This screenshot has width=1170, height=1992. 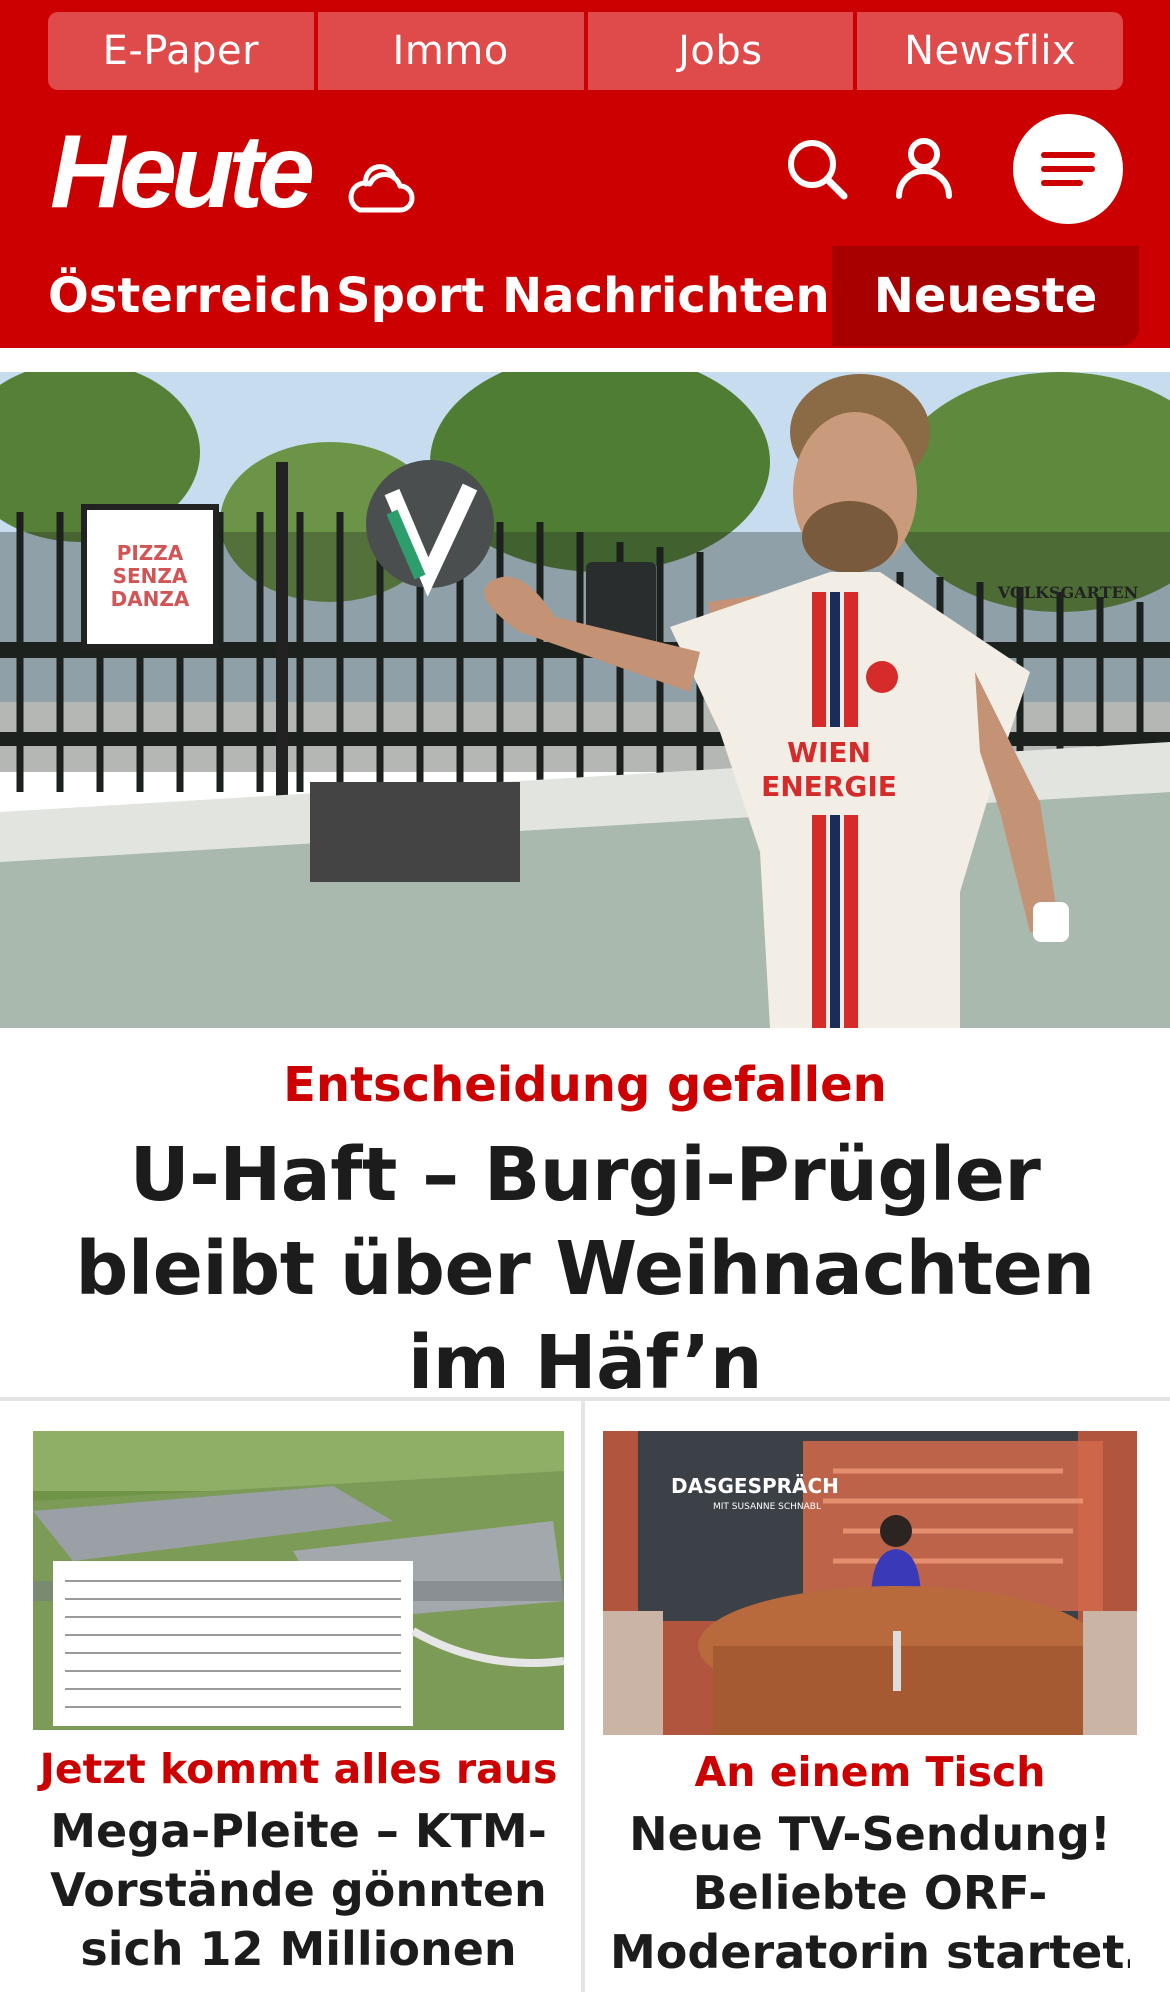 What do you see at coordinates (585, 1085) in the screenshot?
I see `hero-kicker: Entscheidung gefallen` at bounding box center [585, 1085].